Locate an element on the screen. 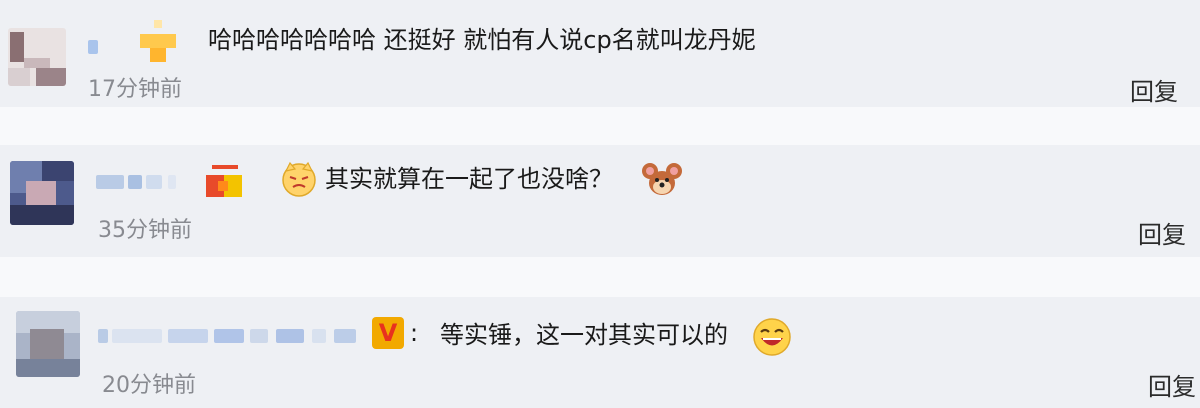  level-badge-icon is located at coordinates (158, 42).